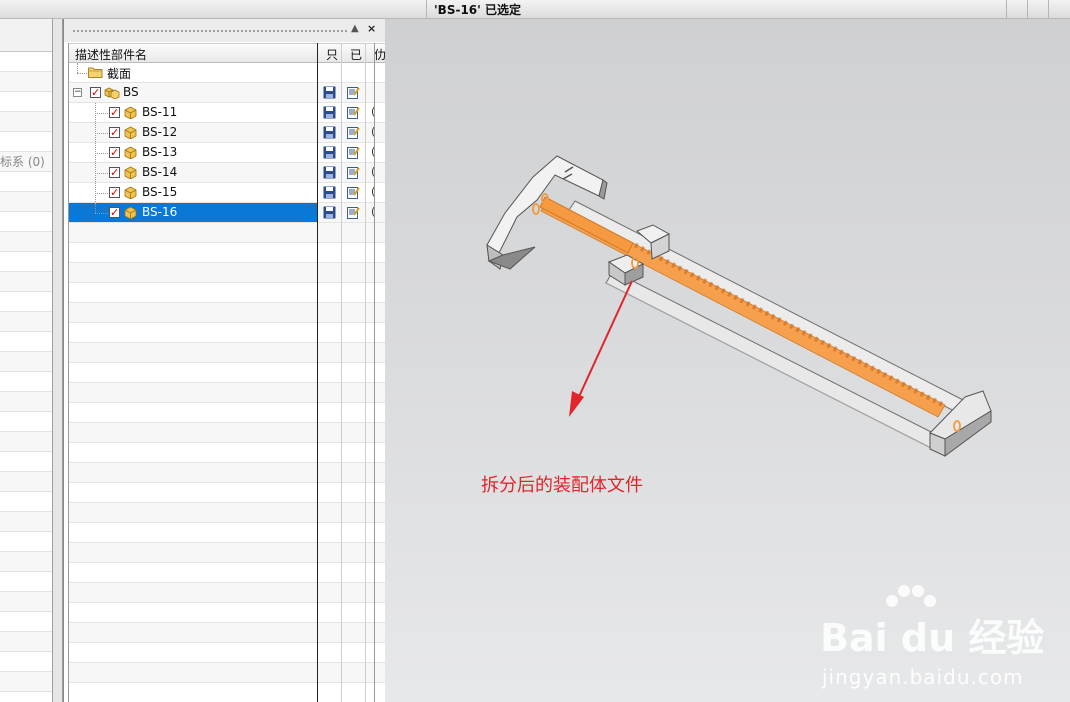  Describe the element at coordinates (160, 212) in the screenshot. I see `tree-row-label: BS-16` at that location.